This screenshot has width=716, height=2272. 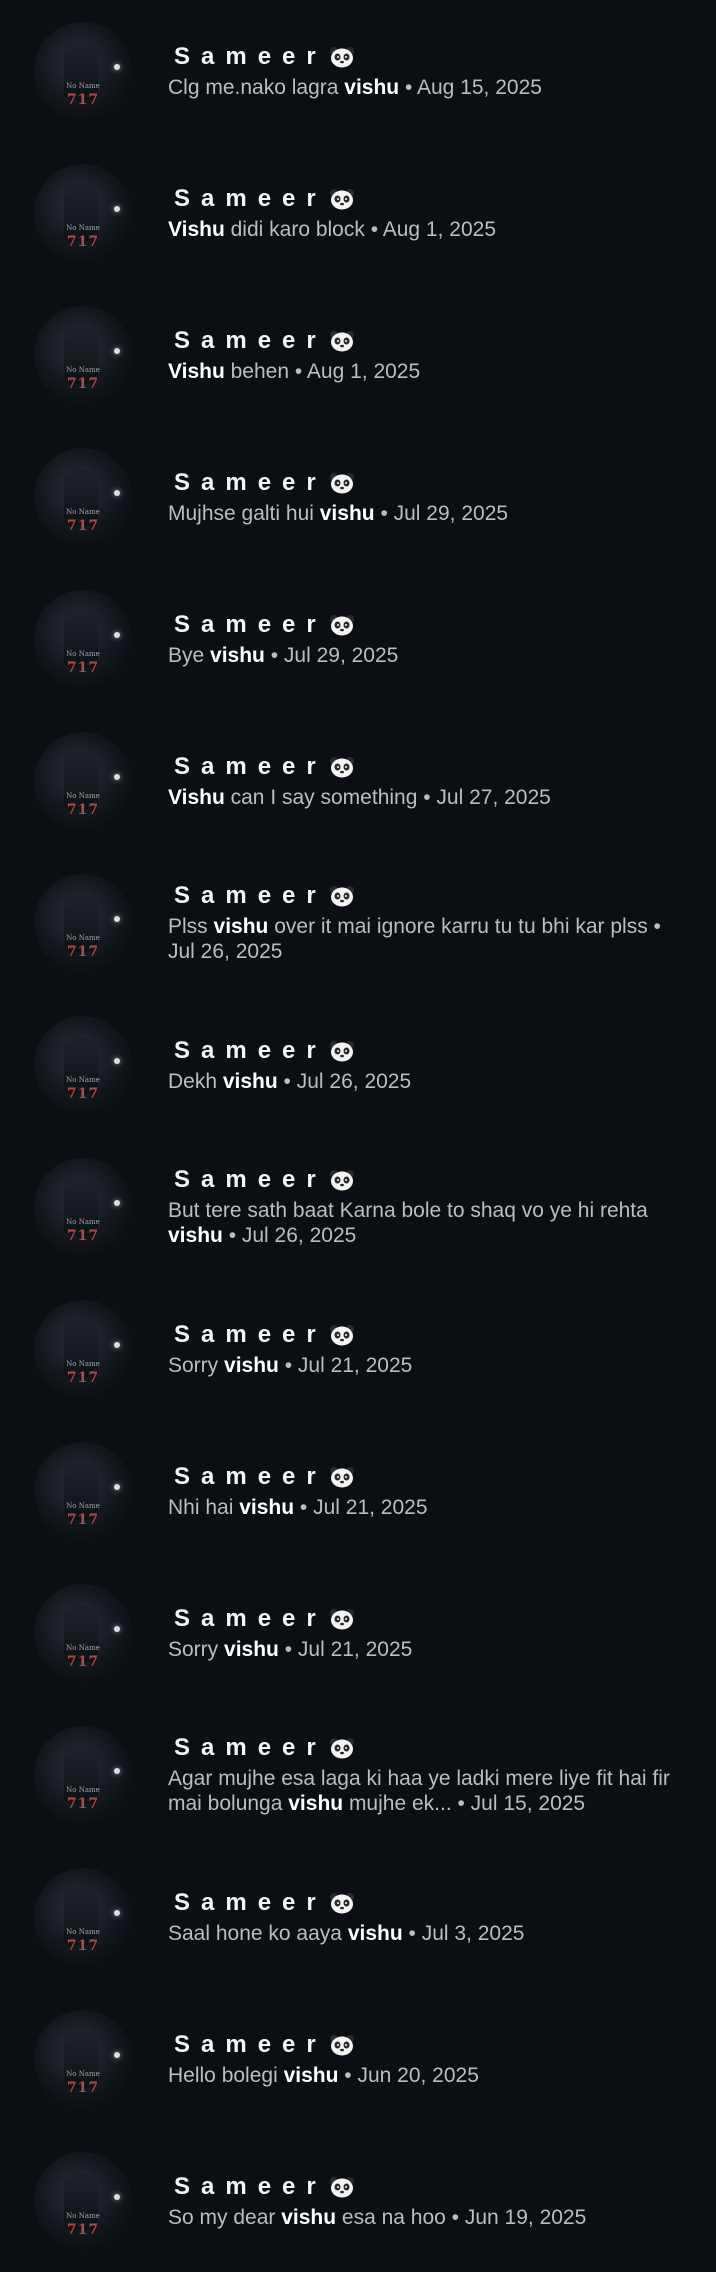 I want to click on snippet-before: Plss, so click(x=191, y=926).